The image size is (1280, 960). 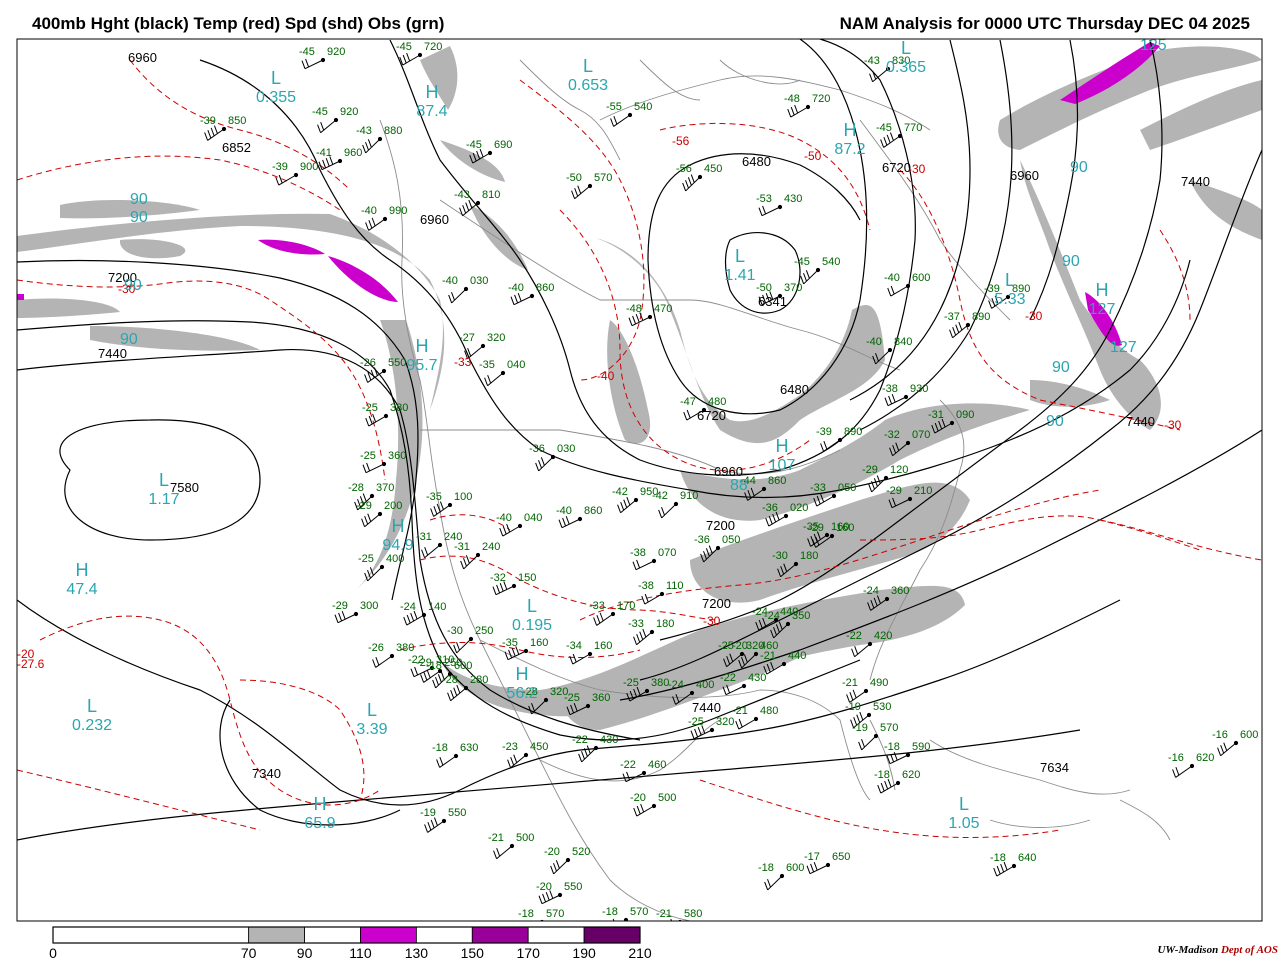 What do you see at coordinates (588, 85) in the screenshot?
I see `center-value: 0.653` at bounding box center [588, 85].